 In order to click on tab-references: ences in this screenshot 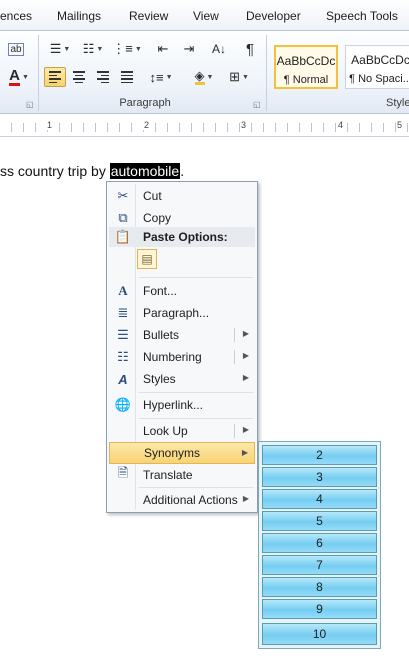, I will do `click(16, 16)`.